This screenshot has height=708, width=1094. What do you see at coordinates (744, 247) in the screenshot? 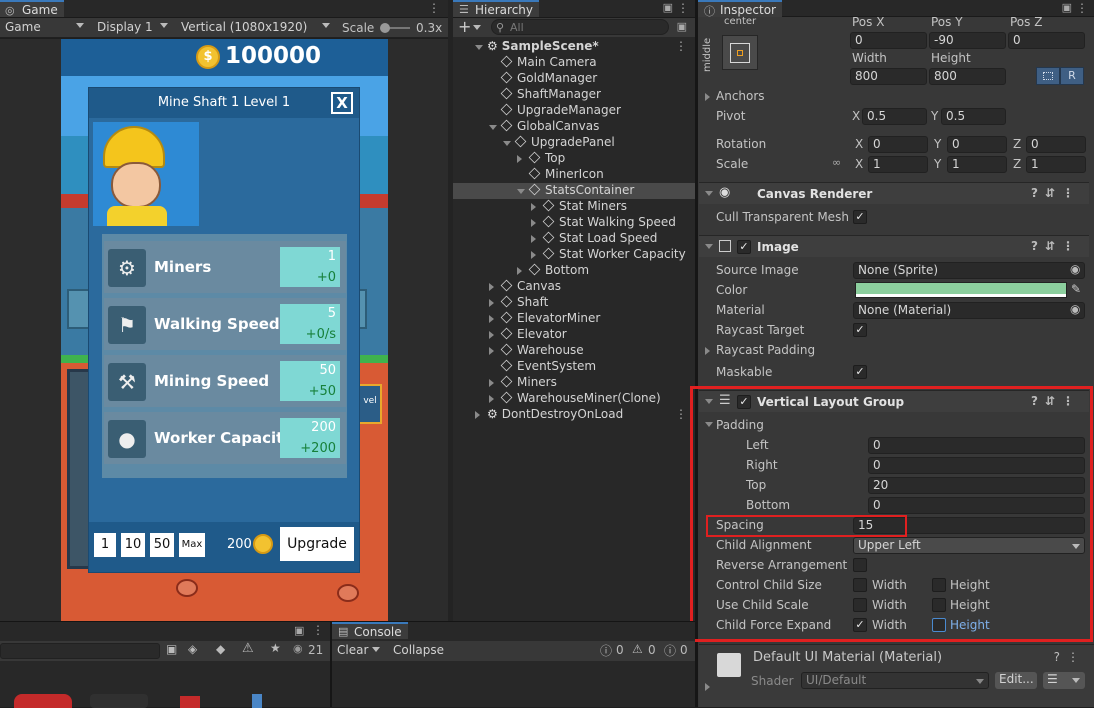
I see `image-enabled-checkbox: ✓` at bounding box center [744, 247].